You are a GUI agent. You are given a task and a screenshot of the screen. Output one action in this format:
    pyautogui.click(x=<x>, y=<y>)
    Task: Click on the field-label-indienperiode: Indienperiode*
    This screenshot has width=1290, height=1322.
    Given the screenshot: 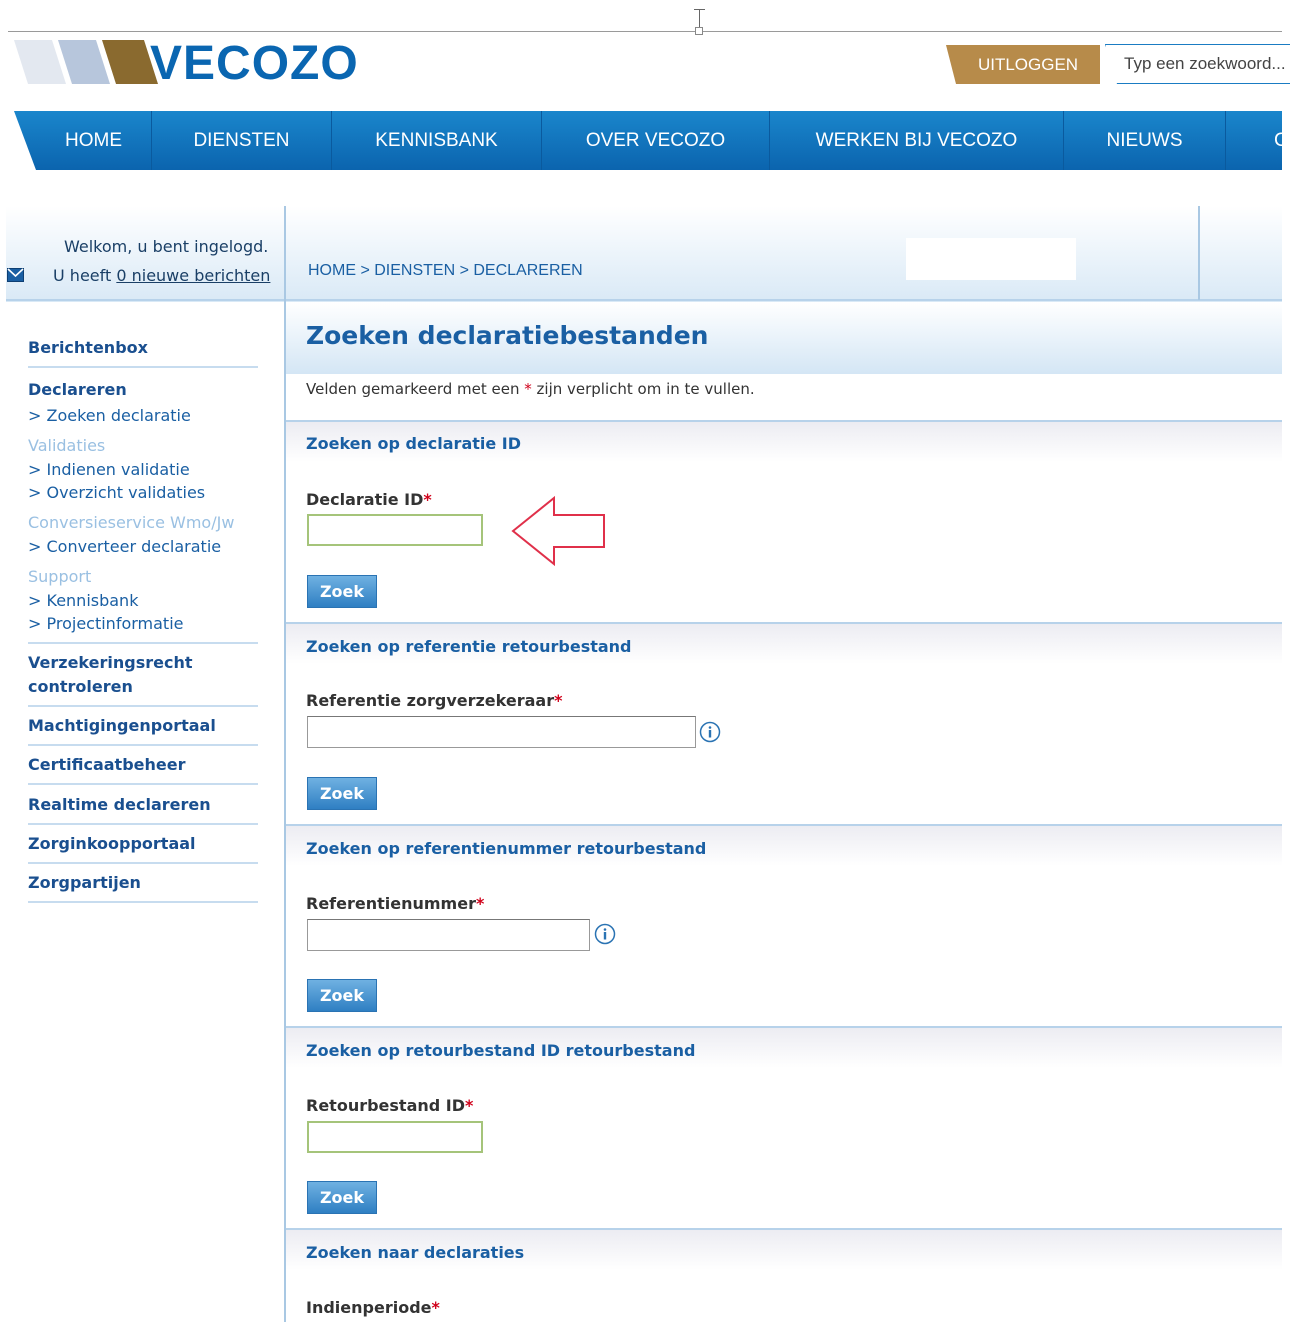 What is the action you would take?
    pyautogui.click(x=373, y=1307)
    